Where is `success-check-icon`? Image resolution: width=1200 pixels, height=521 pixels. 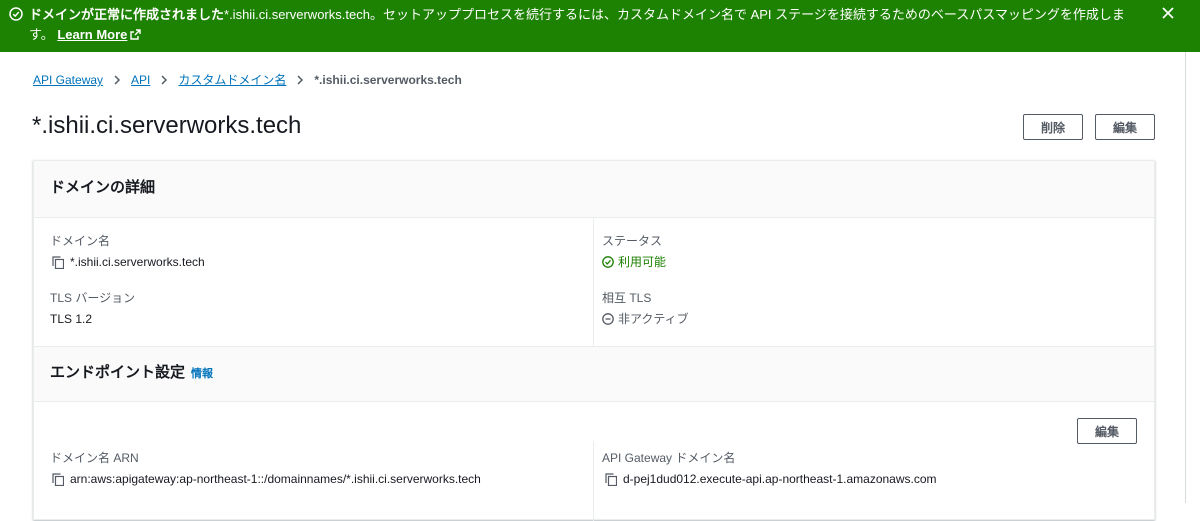
success-check-icon is located at coordinates (16, 14).